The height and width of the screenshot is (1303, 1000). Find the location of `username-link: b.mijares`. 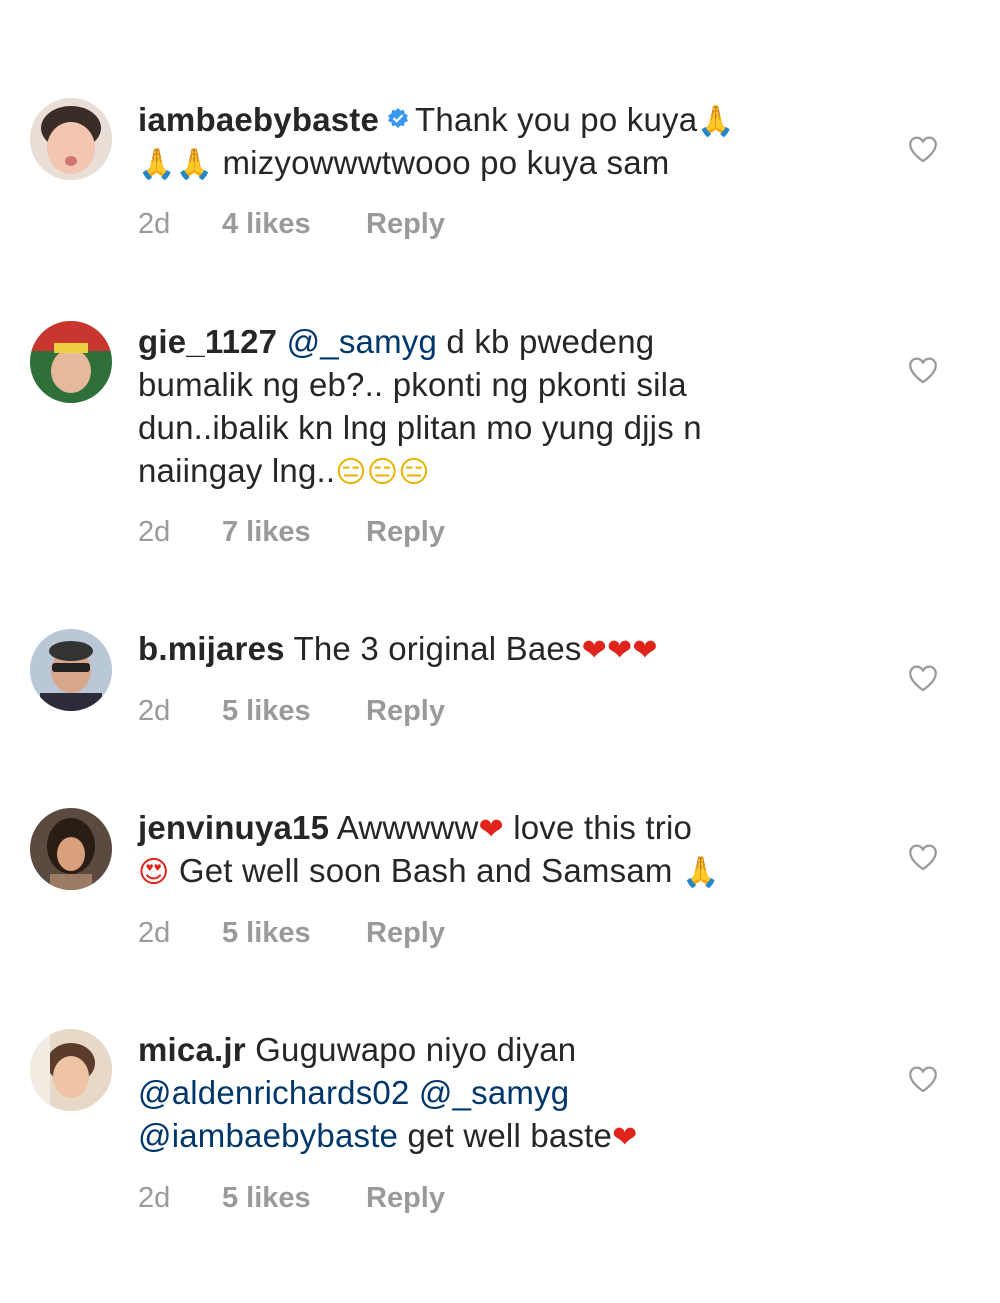

username-link: b.mijares is located at coordinates (211, 648).